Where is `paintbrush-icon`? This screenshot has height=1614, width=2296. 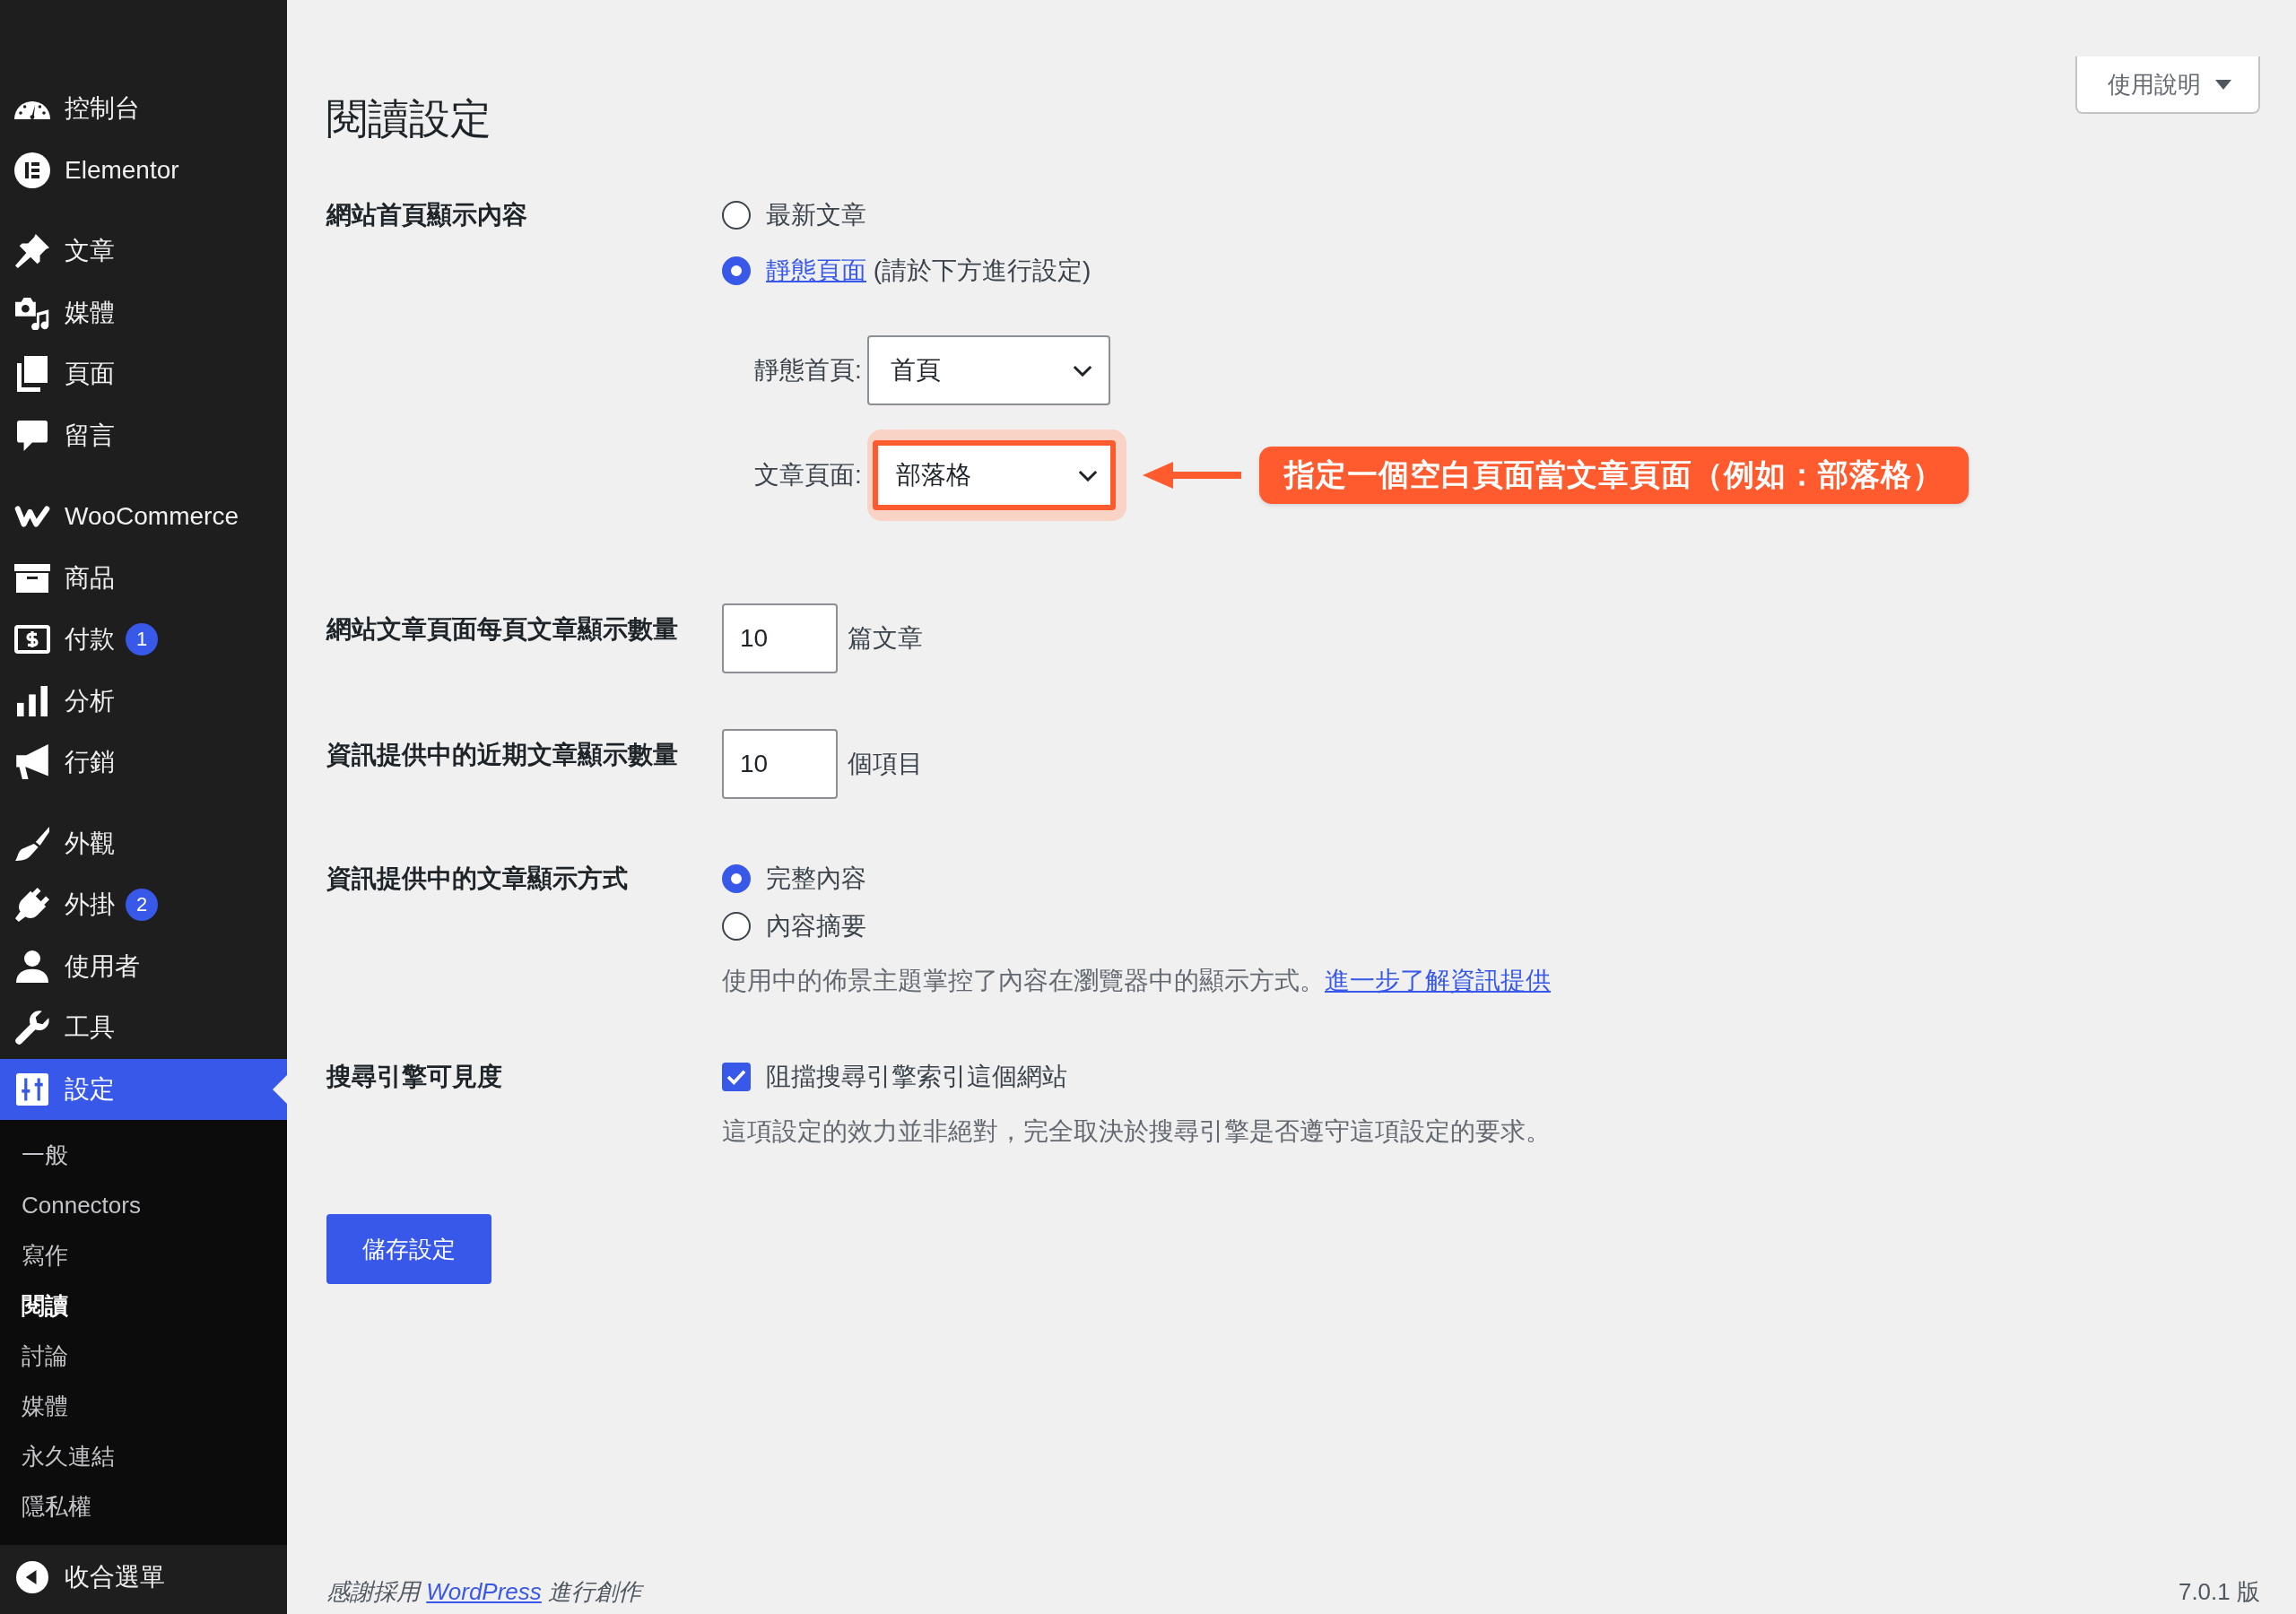
paintbrush-icon is located at coordinates (32, 843).